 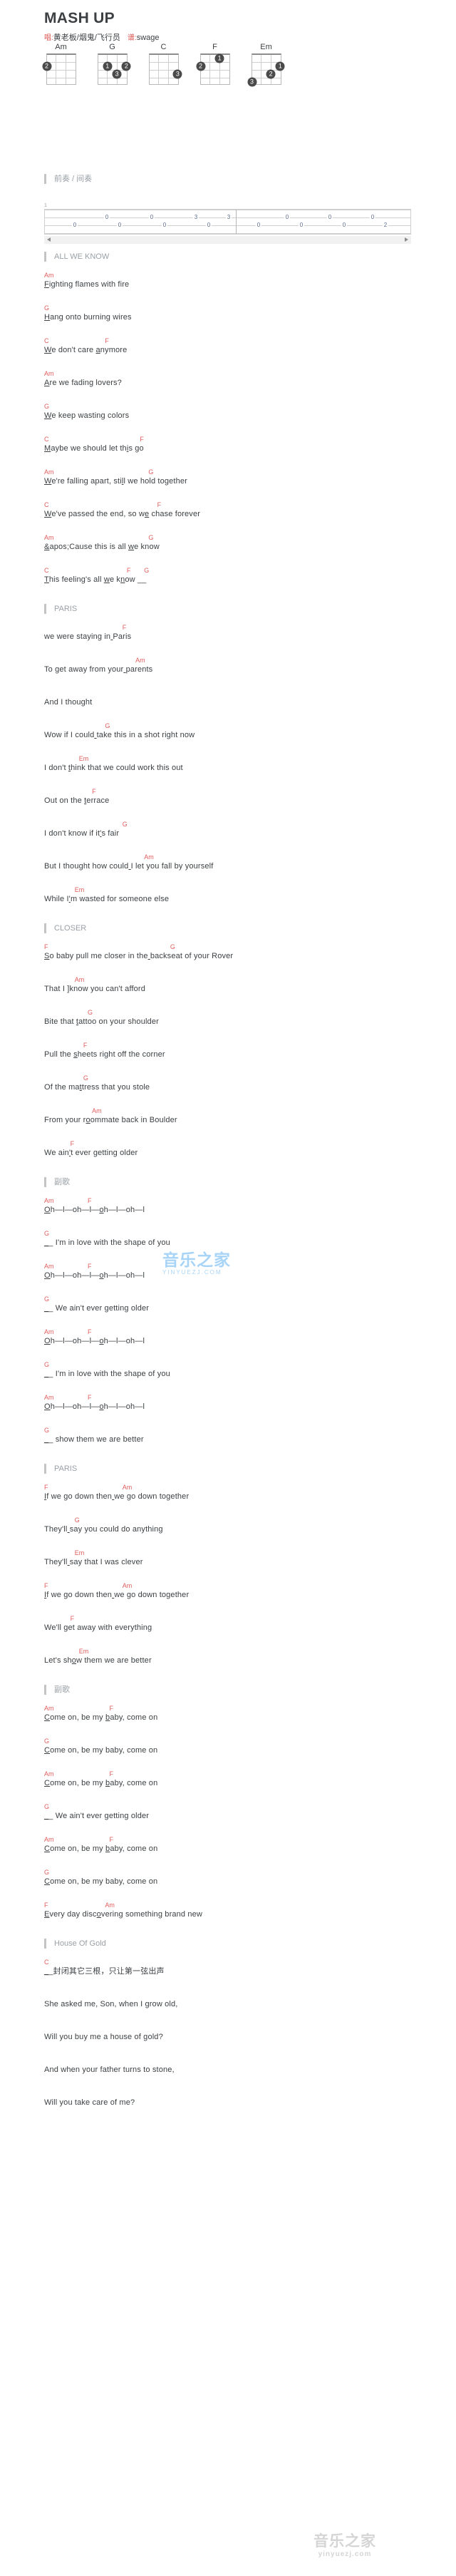 What do you see at coordinates (227, 222) in the screenshot?
I see `tab-staff: 003300000000002` at bounding box center [227, 222].